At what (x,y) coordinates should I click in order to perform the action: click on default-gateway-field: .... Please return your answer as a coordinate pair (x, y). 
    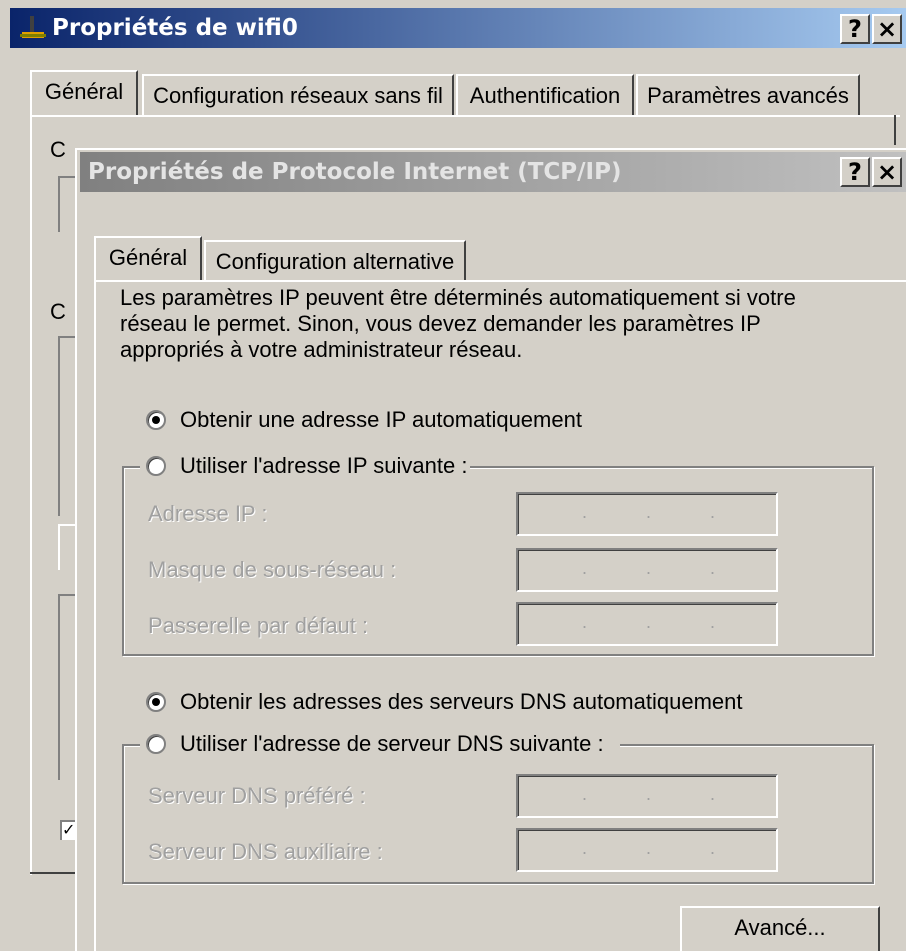
    Looking at the image, I should click on (647, 624).